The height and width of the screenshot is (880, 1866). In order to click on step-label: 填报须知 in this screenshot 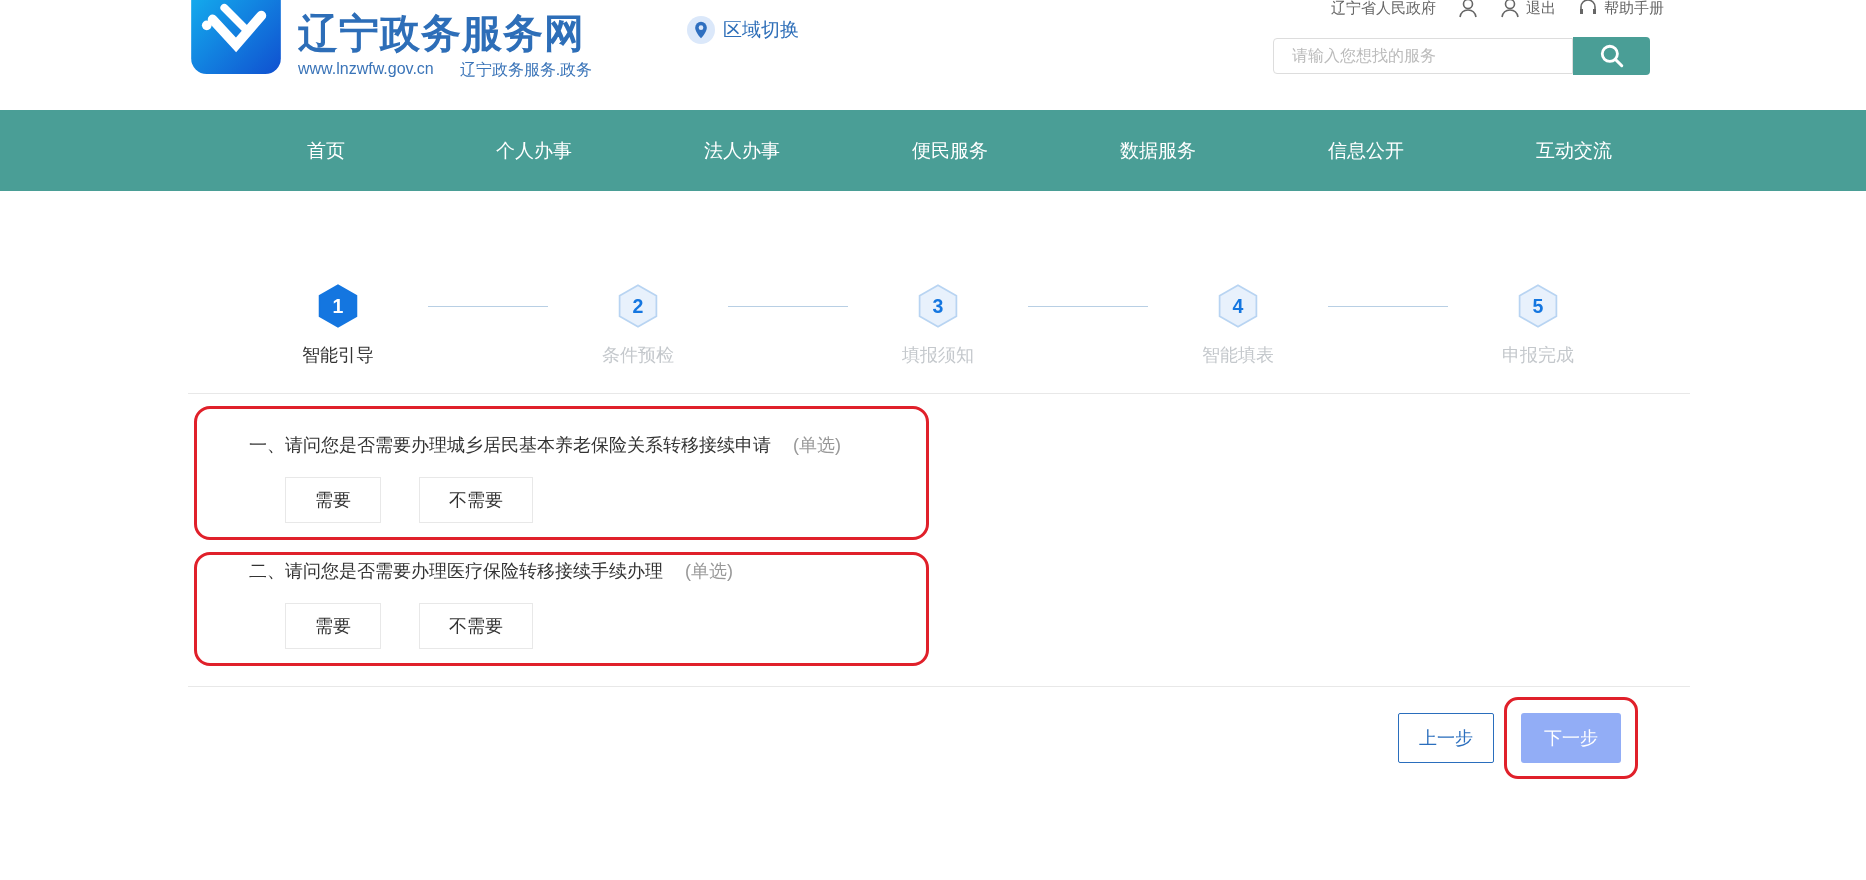, I will do `click(938, 355)`.